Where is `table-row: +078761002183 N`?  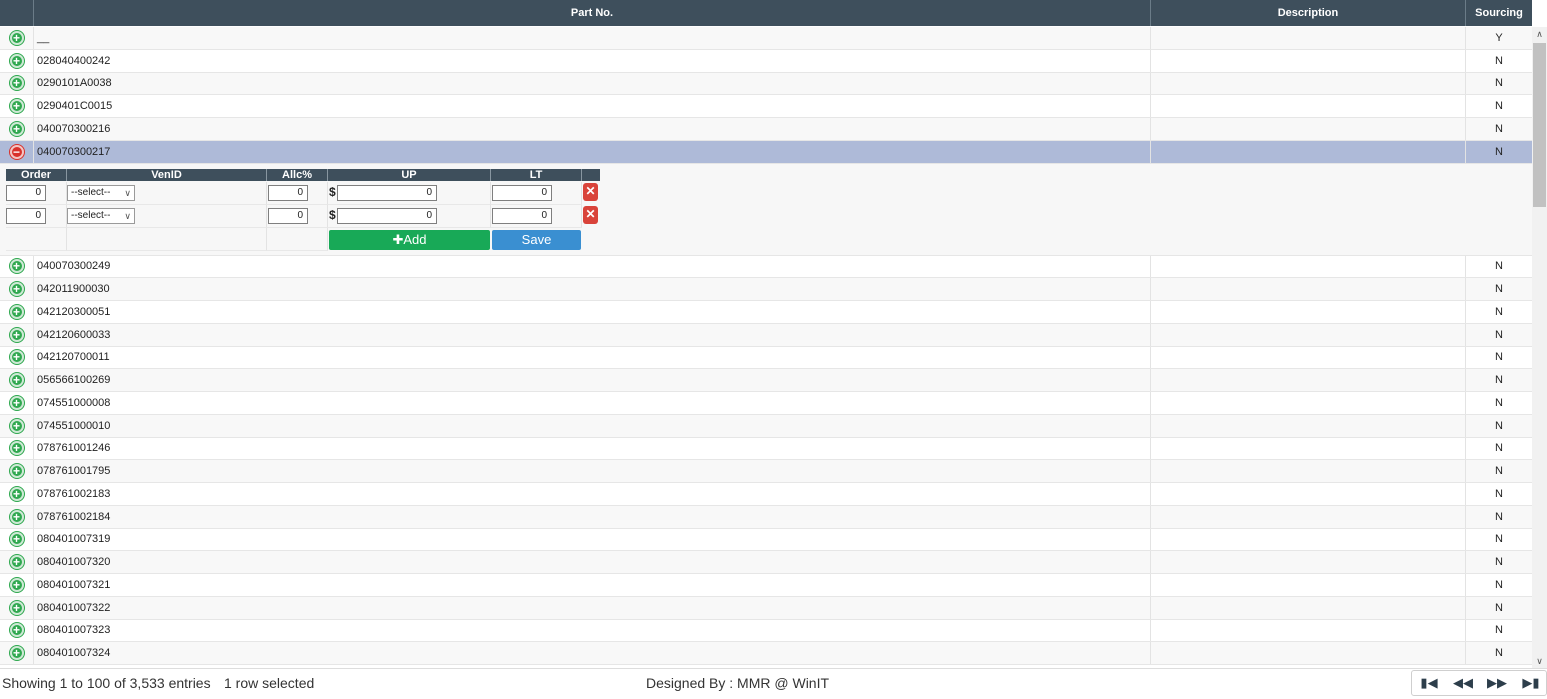 table-row: +078761002183 N is located at coordinates (766, 494).